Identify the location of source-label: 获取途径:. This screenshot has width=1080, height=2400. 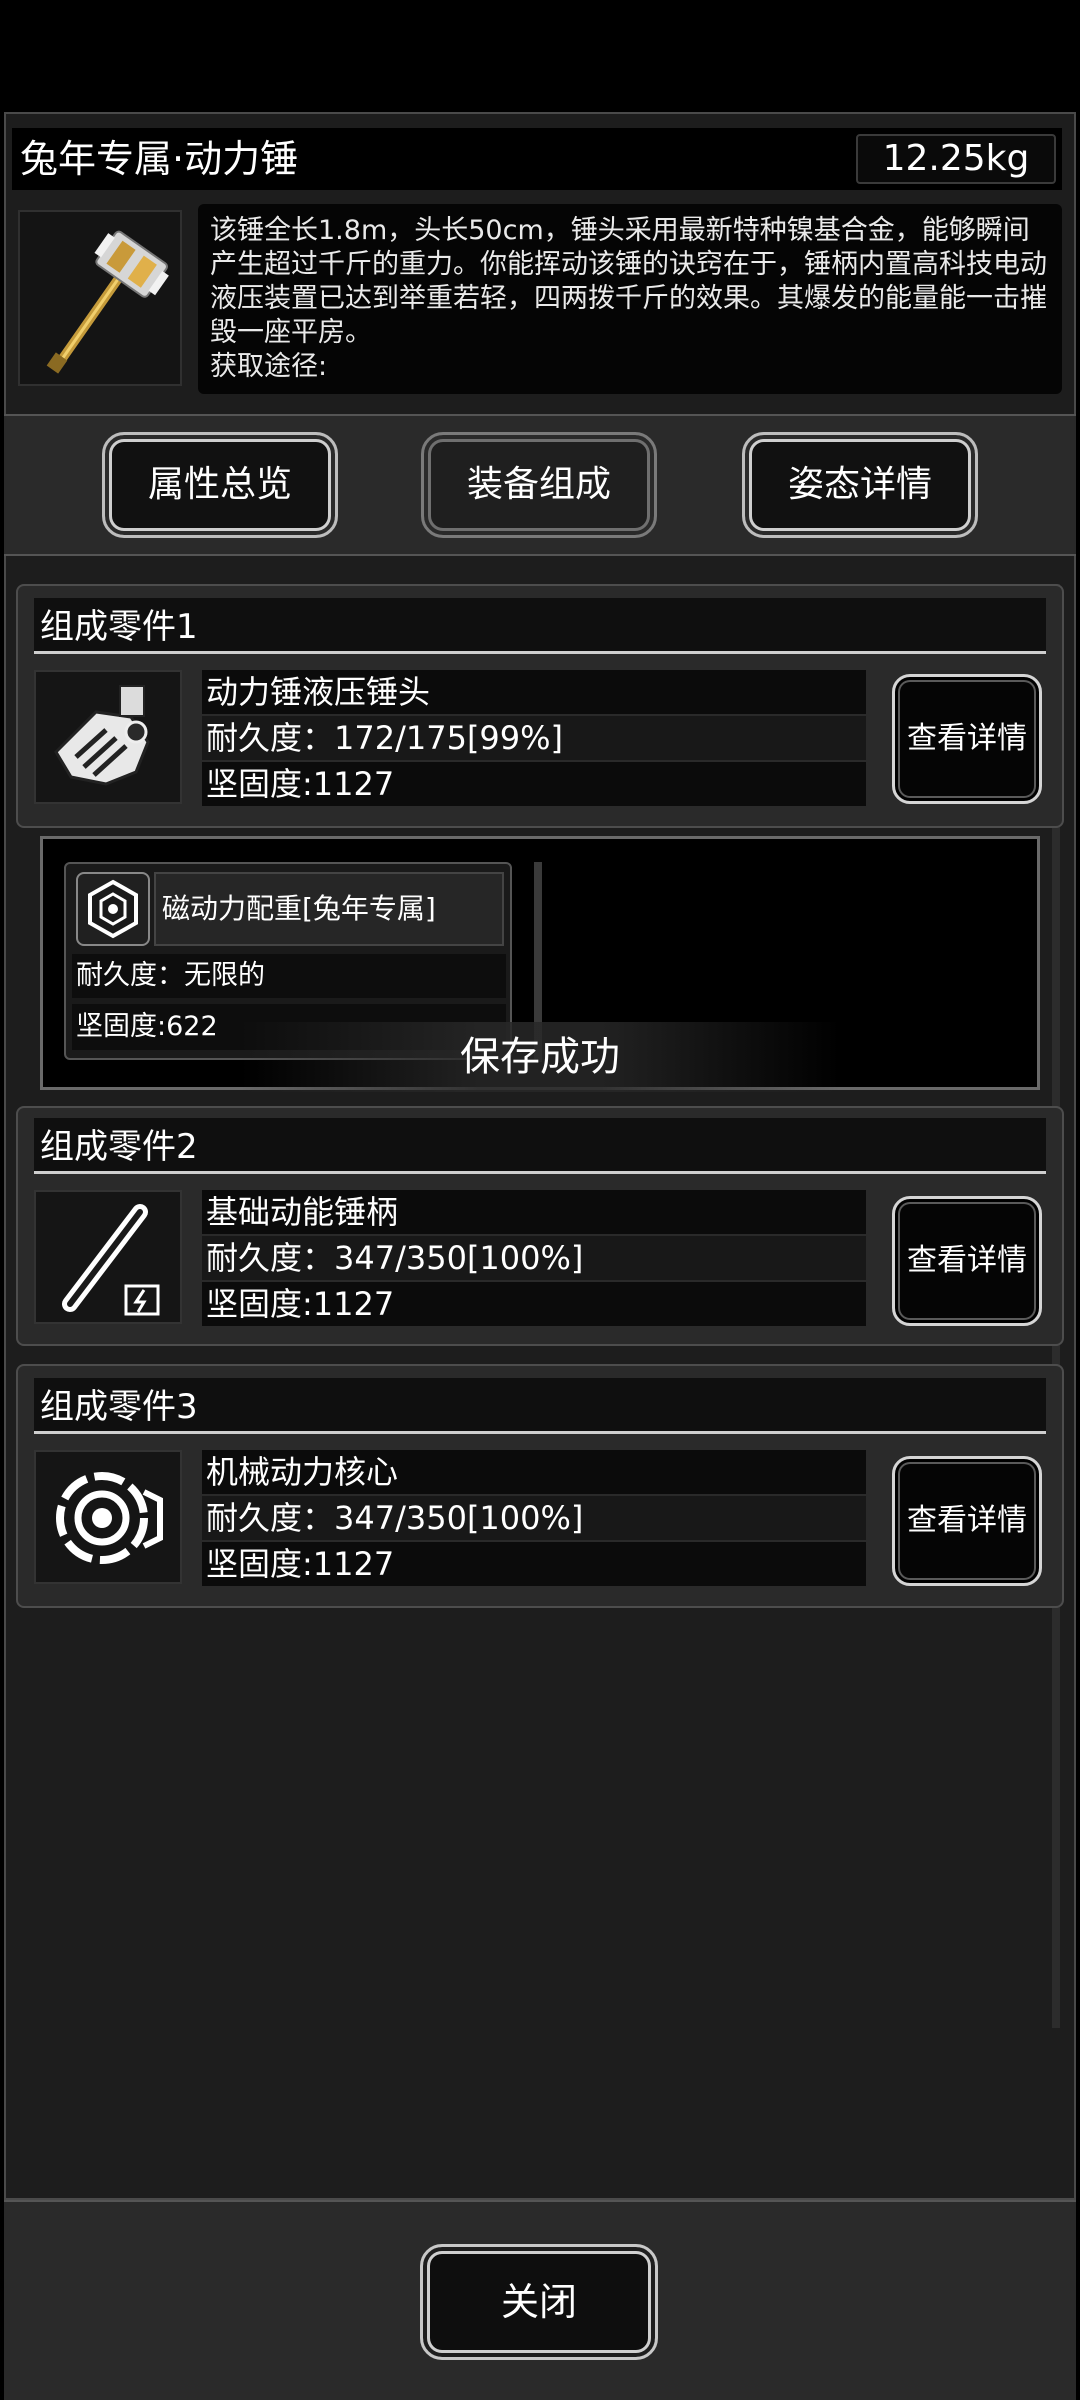
(269, 366).